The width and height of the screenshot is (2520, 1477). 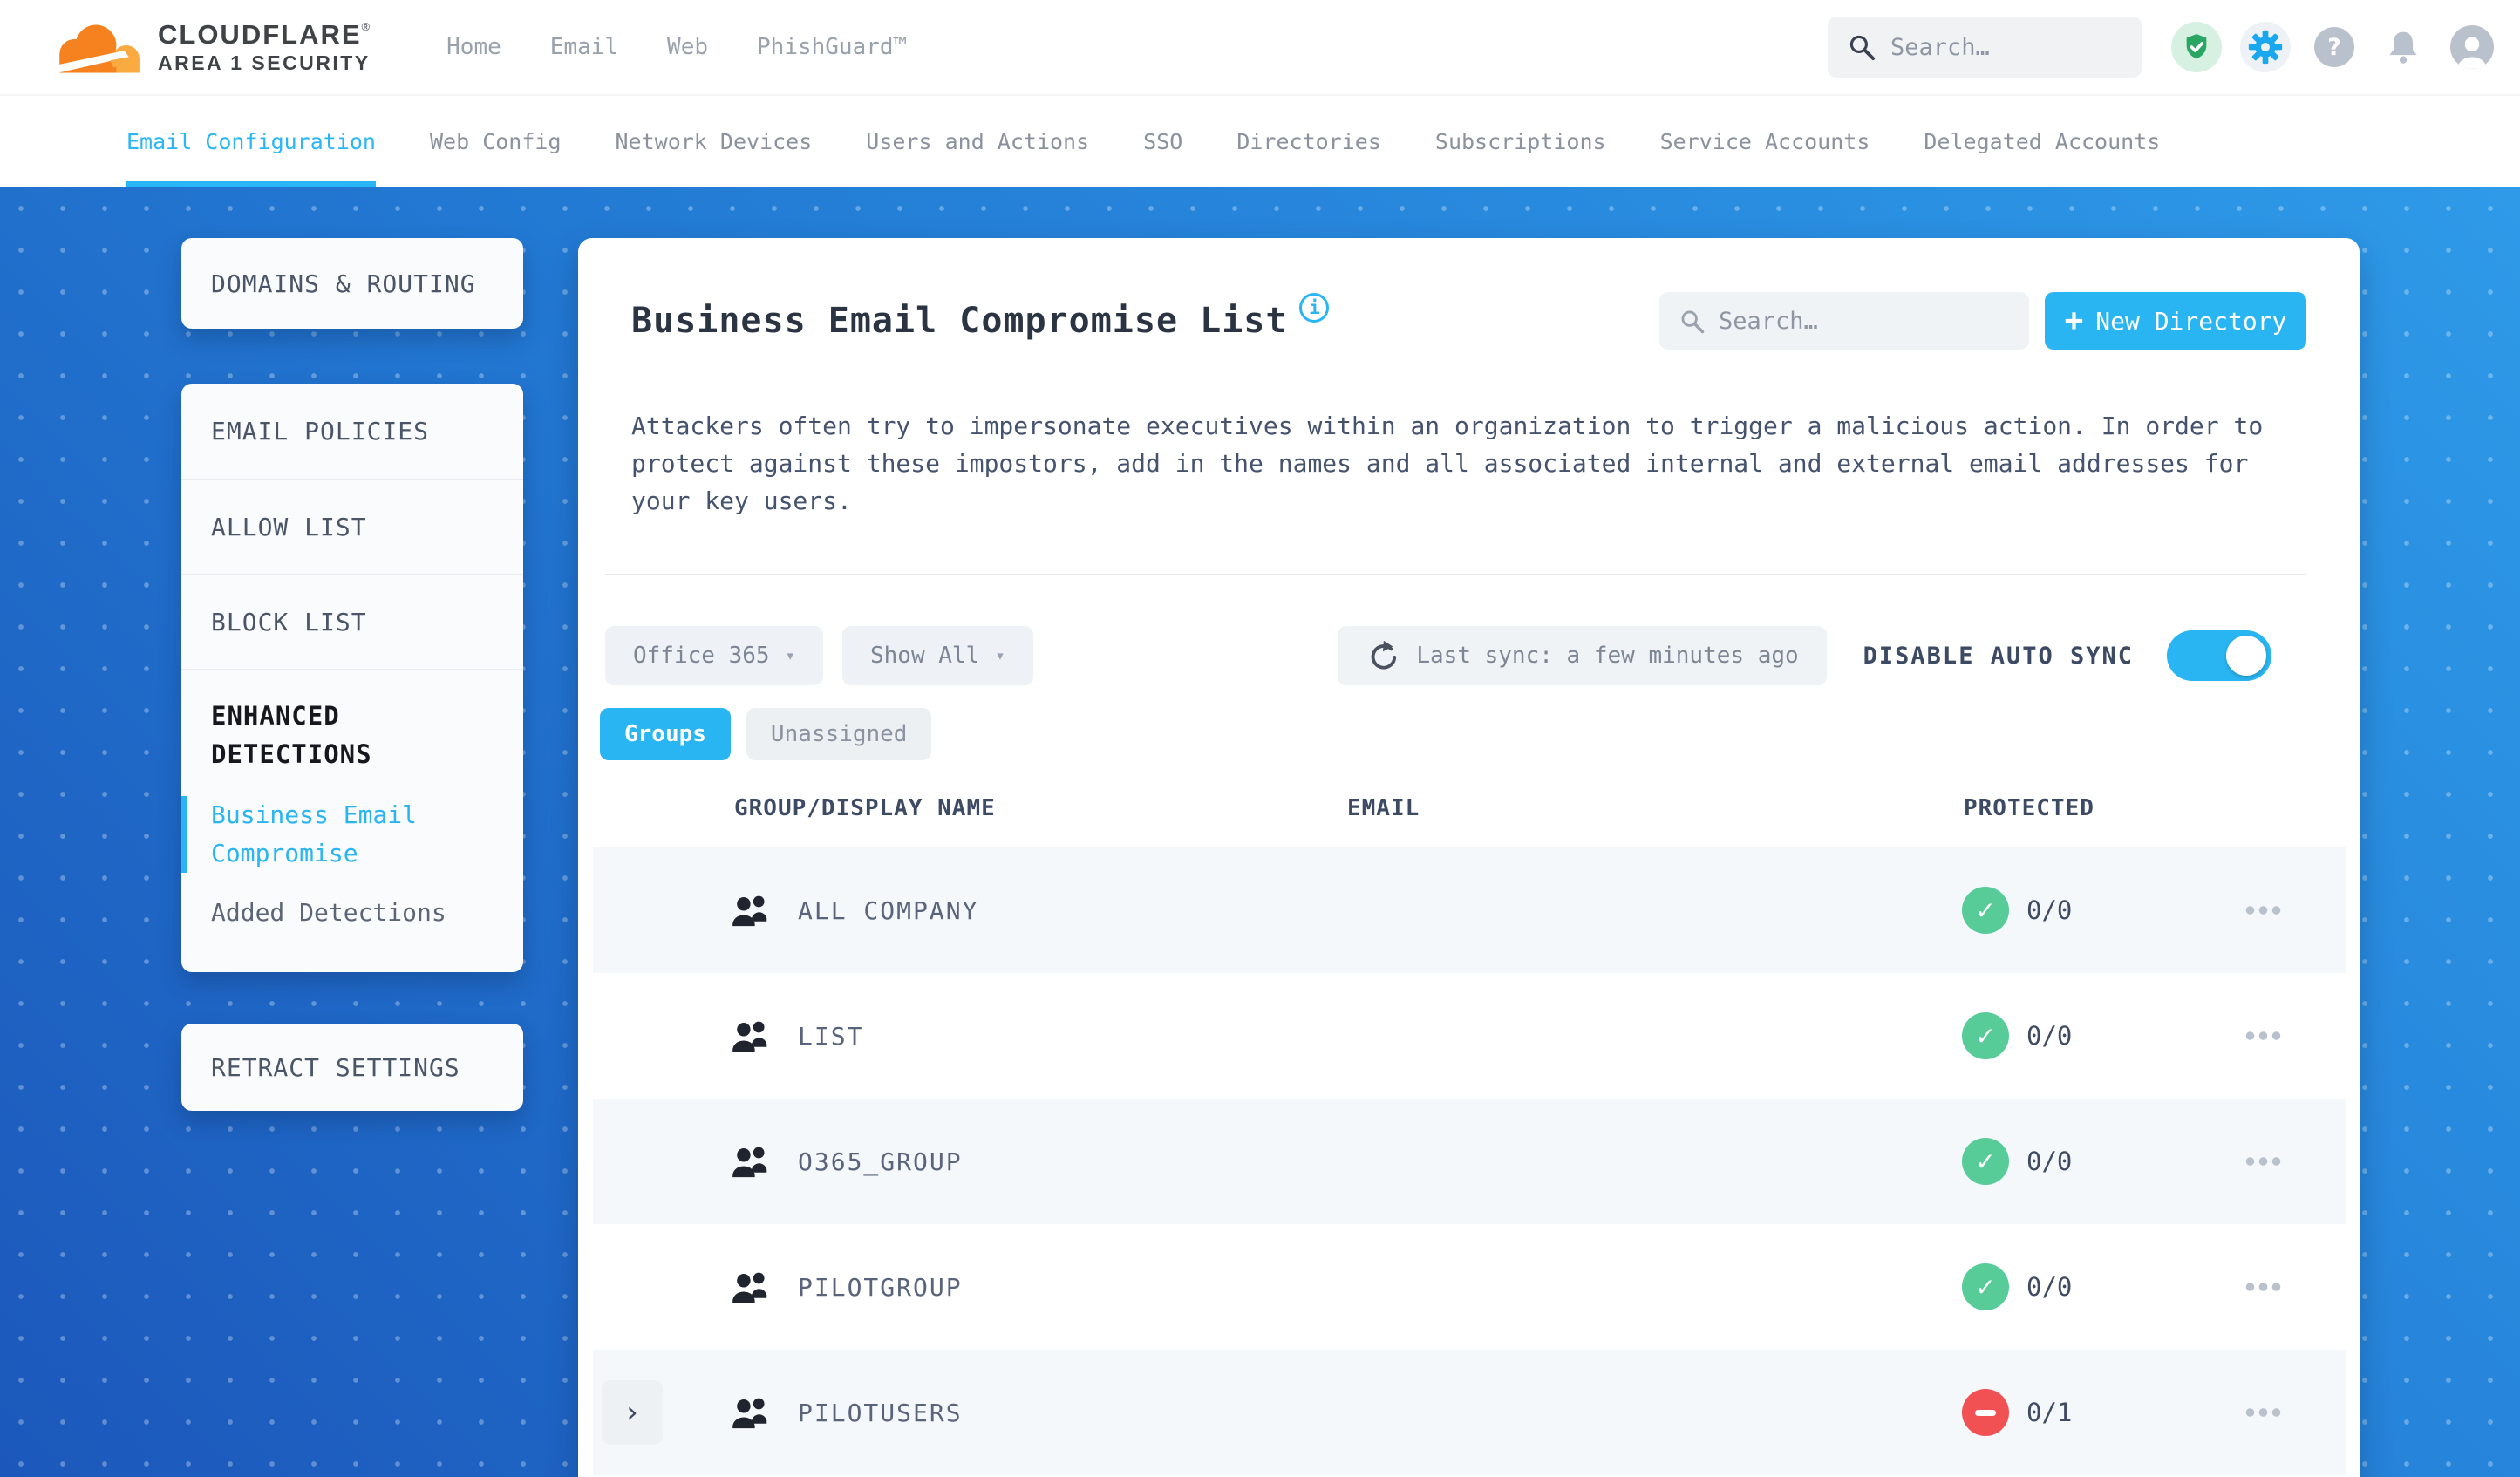 What do you see at coordinates (2472, 47) in the screenshot?
I see `account-user-icon` at bounding box center [2472, 47].